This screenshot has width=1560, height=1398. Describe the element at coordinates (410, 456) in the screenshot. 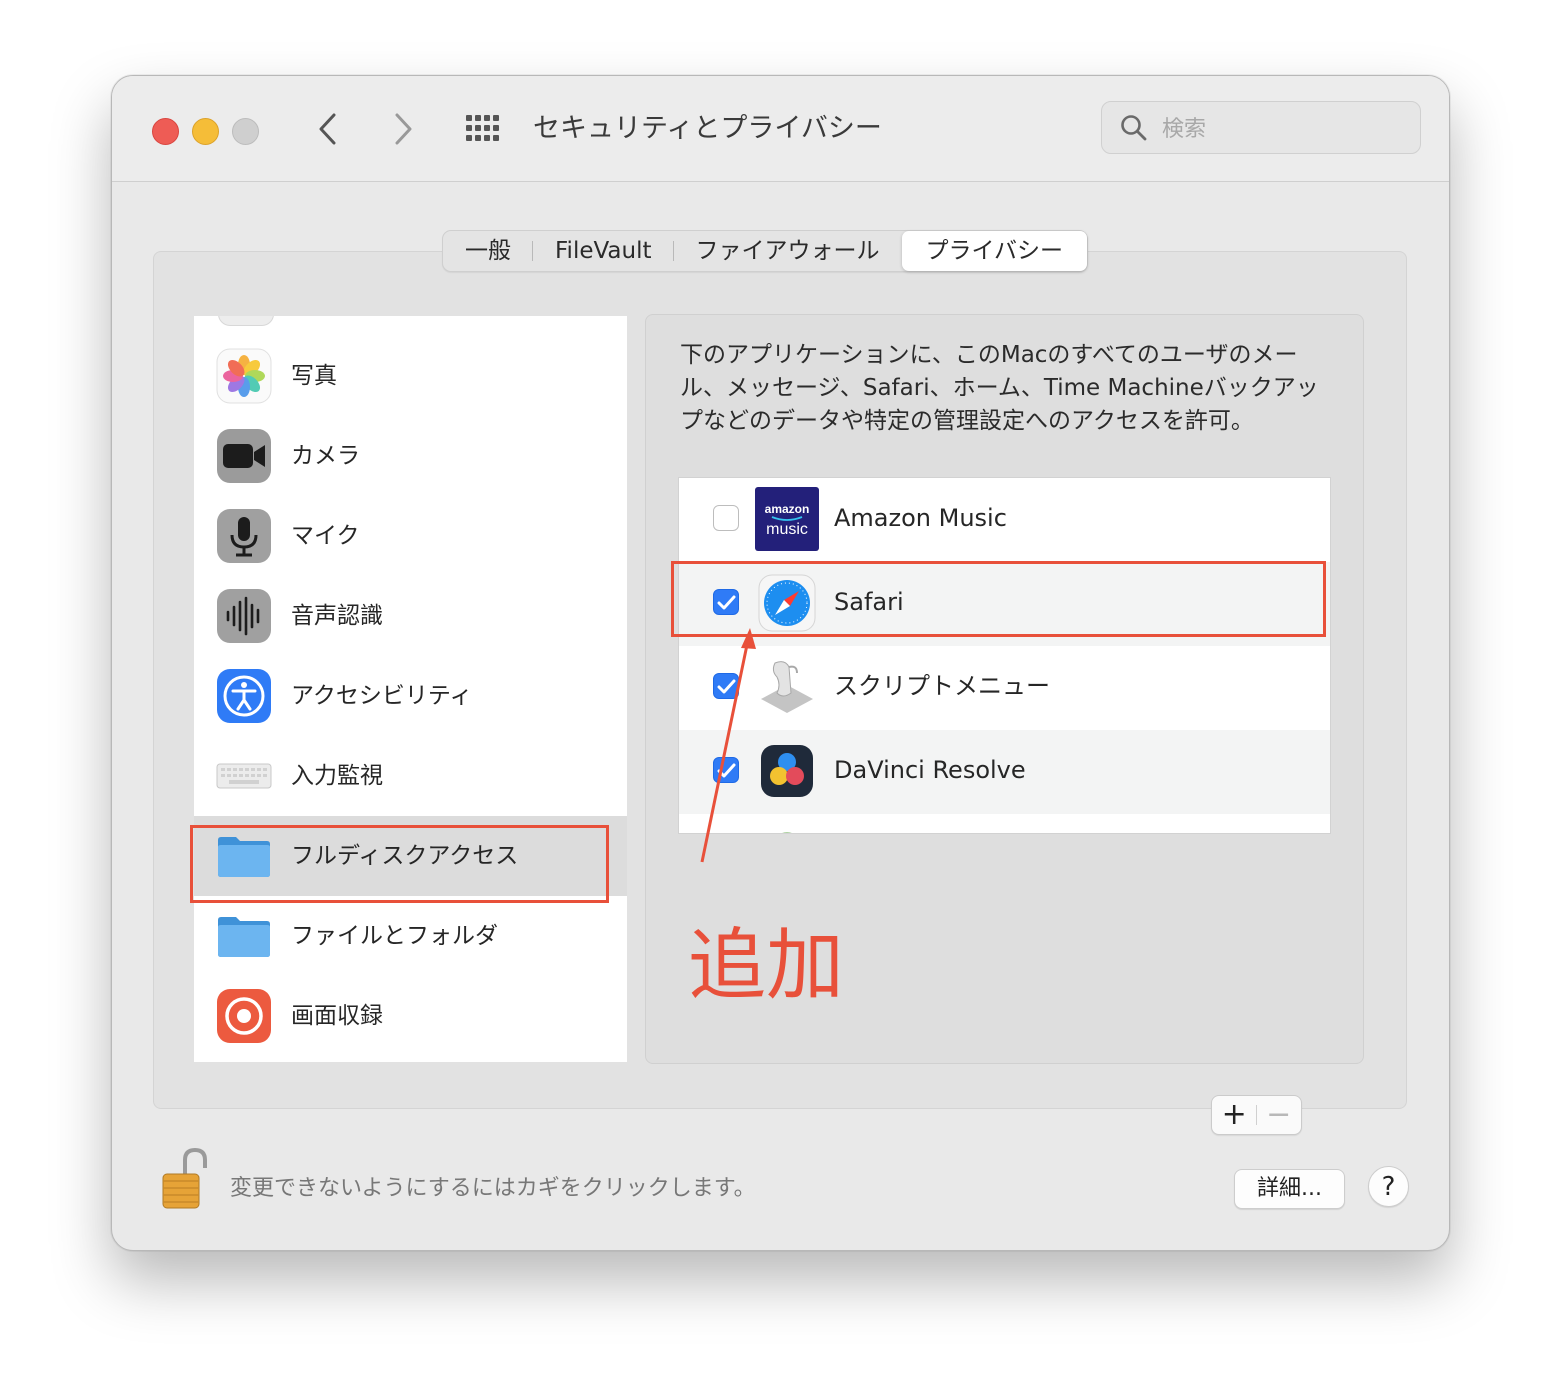

I see `sidebar-item-camera: カメラ` at that location.